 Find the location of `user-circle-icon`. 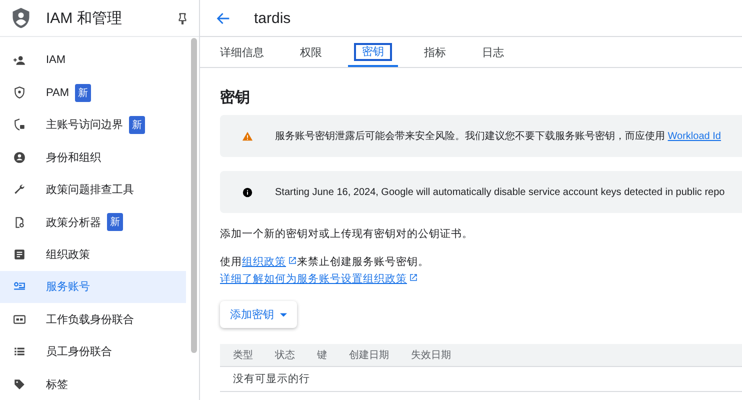

user-circle-icon is located at coordinates (19, 157).